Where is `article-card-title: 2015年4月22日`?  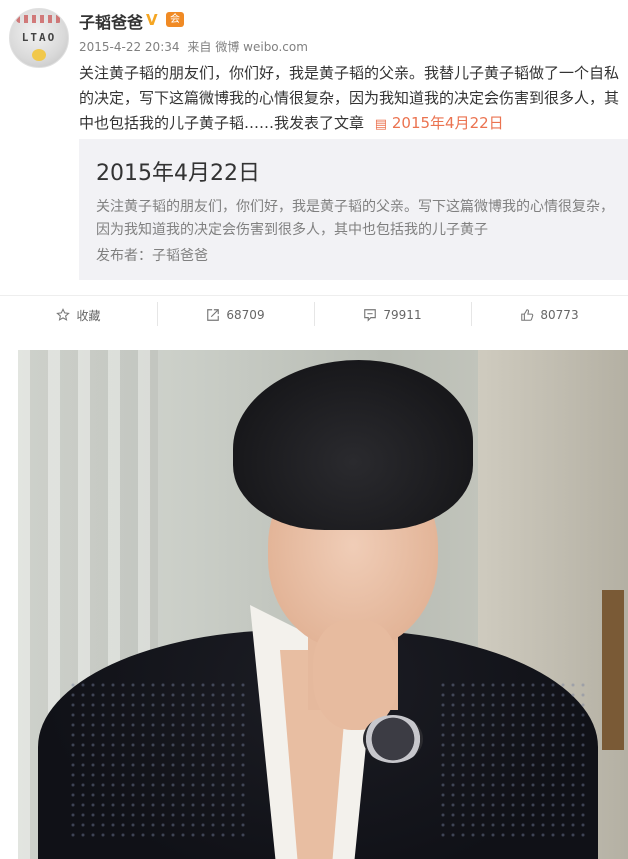 article-card-title: 2015年4月22日 is located at coordinates (178, 173).